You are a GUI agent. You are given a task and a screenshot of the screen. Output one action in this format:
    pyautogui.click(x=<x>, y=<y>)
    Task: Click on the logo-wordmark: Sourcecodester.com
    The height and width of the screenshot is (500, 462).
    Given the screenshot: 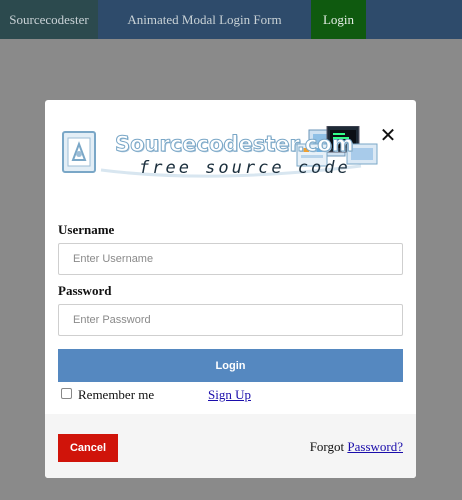 What is the action you would take?
    pyautogui.click(x=235, y=144)
    